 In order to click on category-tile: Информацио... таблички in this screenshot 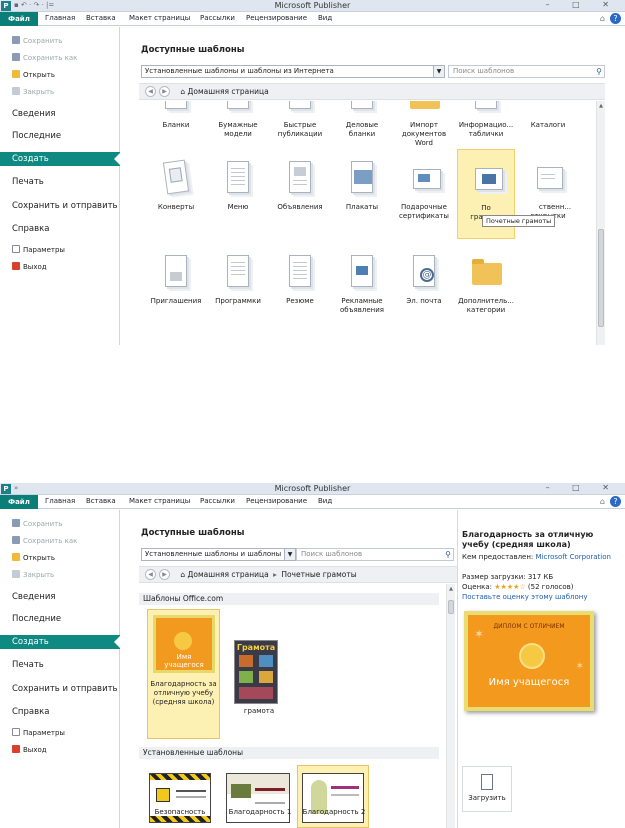, I will do `click(486, 120)`.